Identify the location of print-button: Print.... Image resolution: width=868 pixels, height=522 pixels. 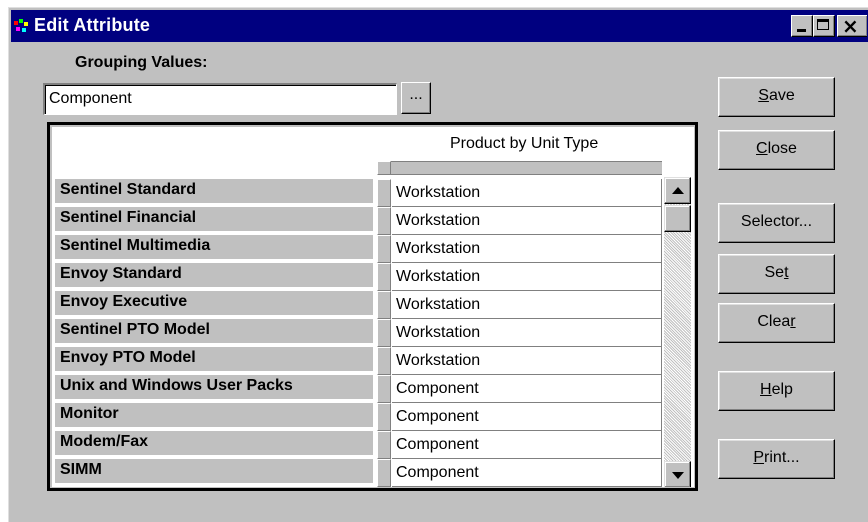
(776, 459).